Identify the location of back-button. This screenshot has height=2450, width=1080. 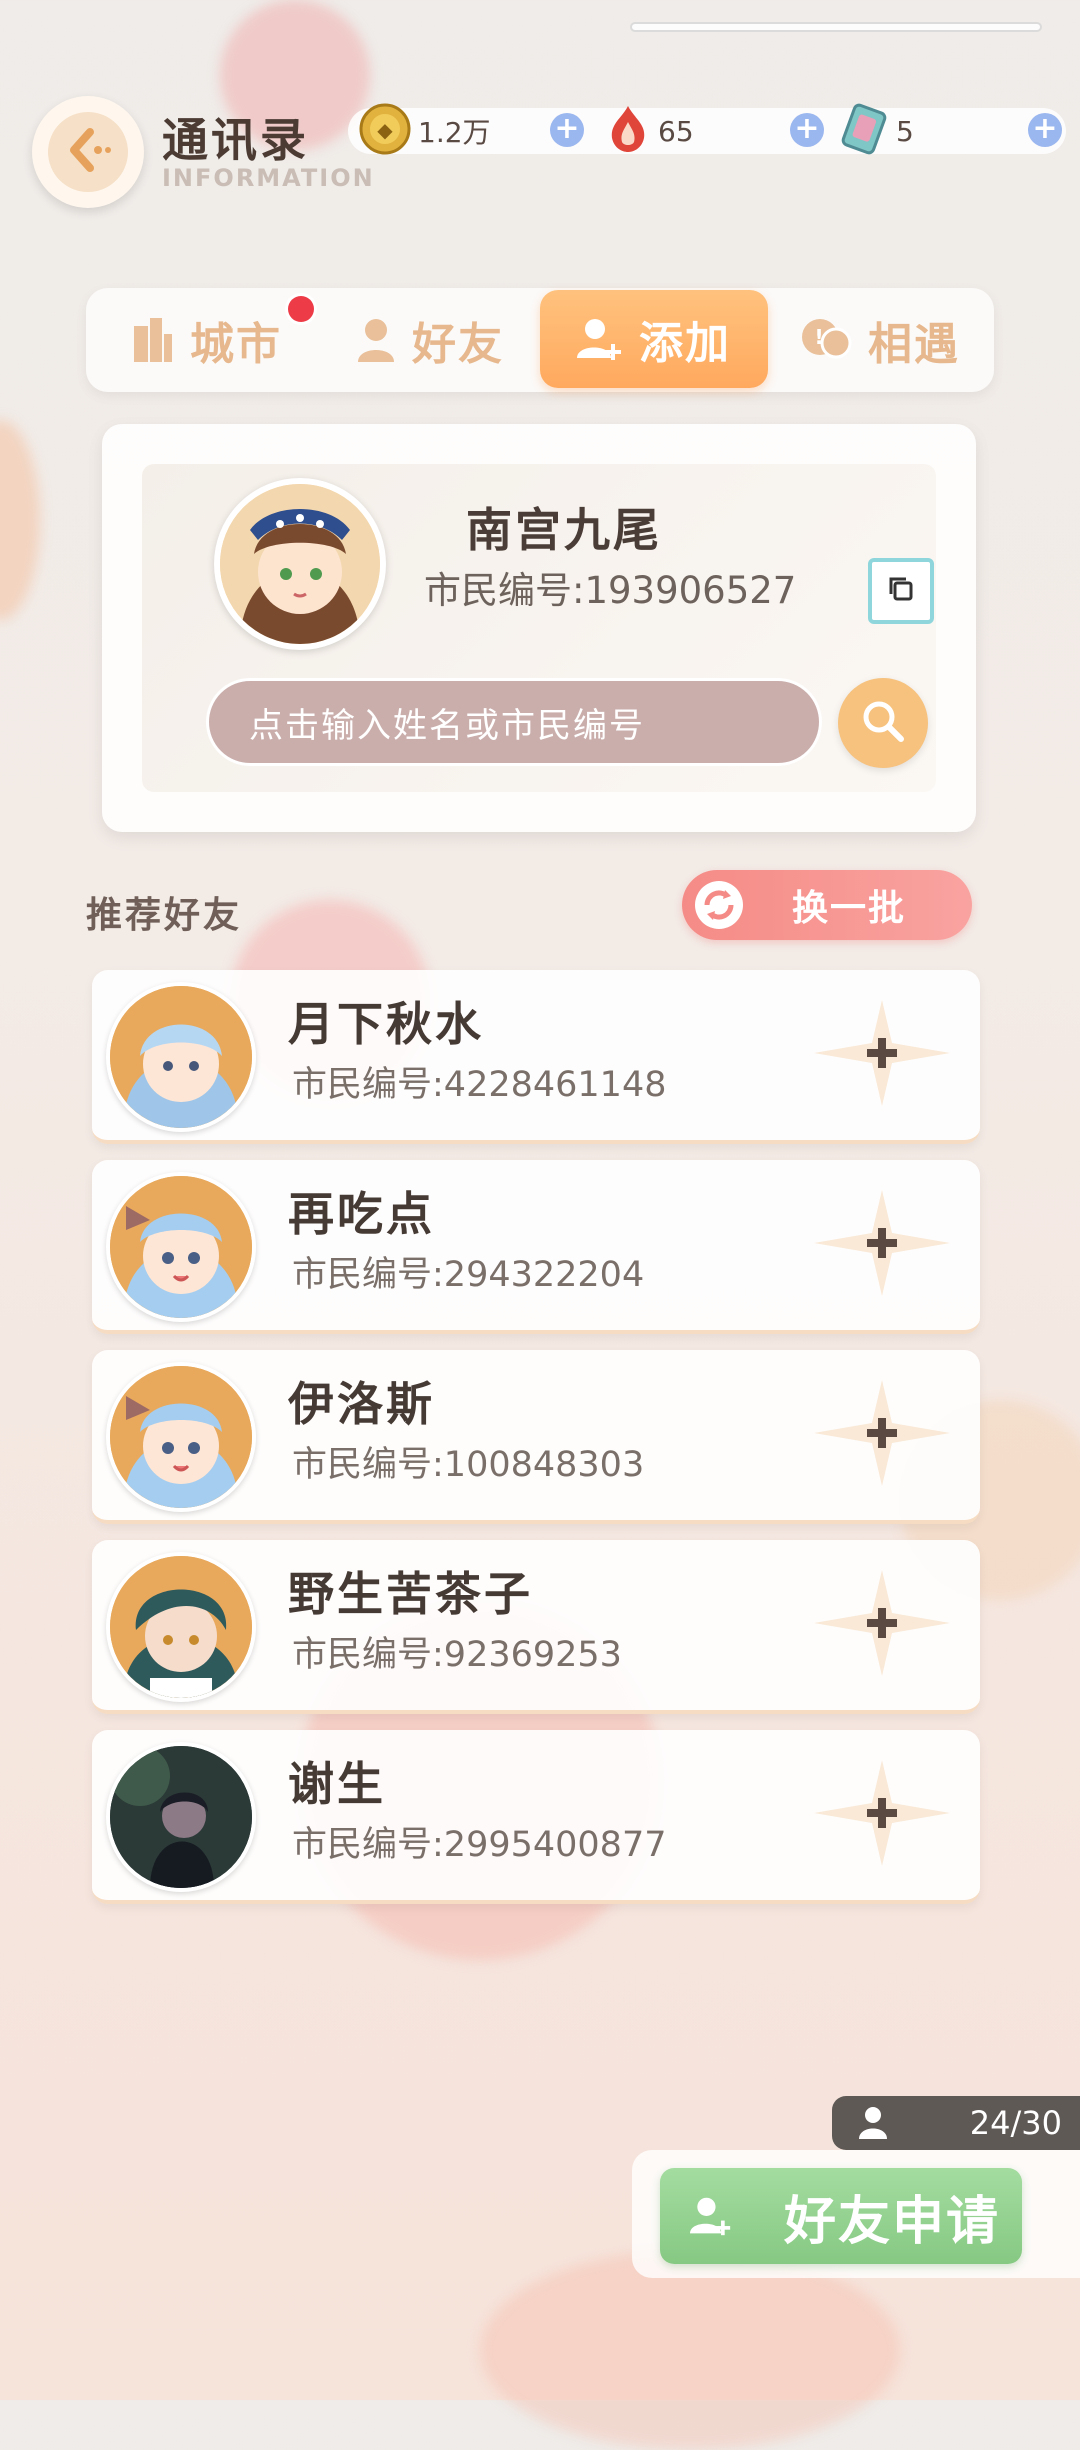
(88, 152).